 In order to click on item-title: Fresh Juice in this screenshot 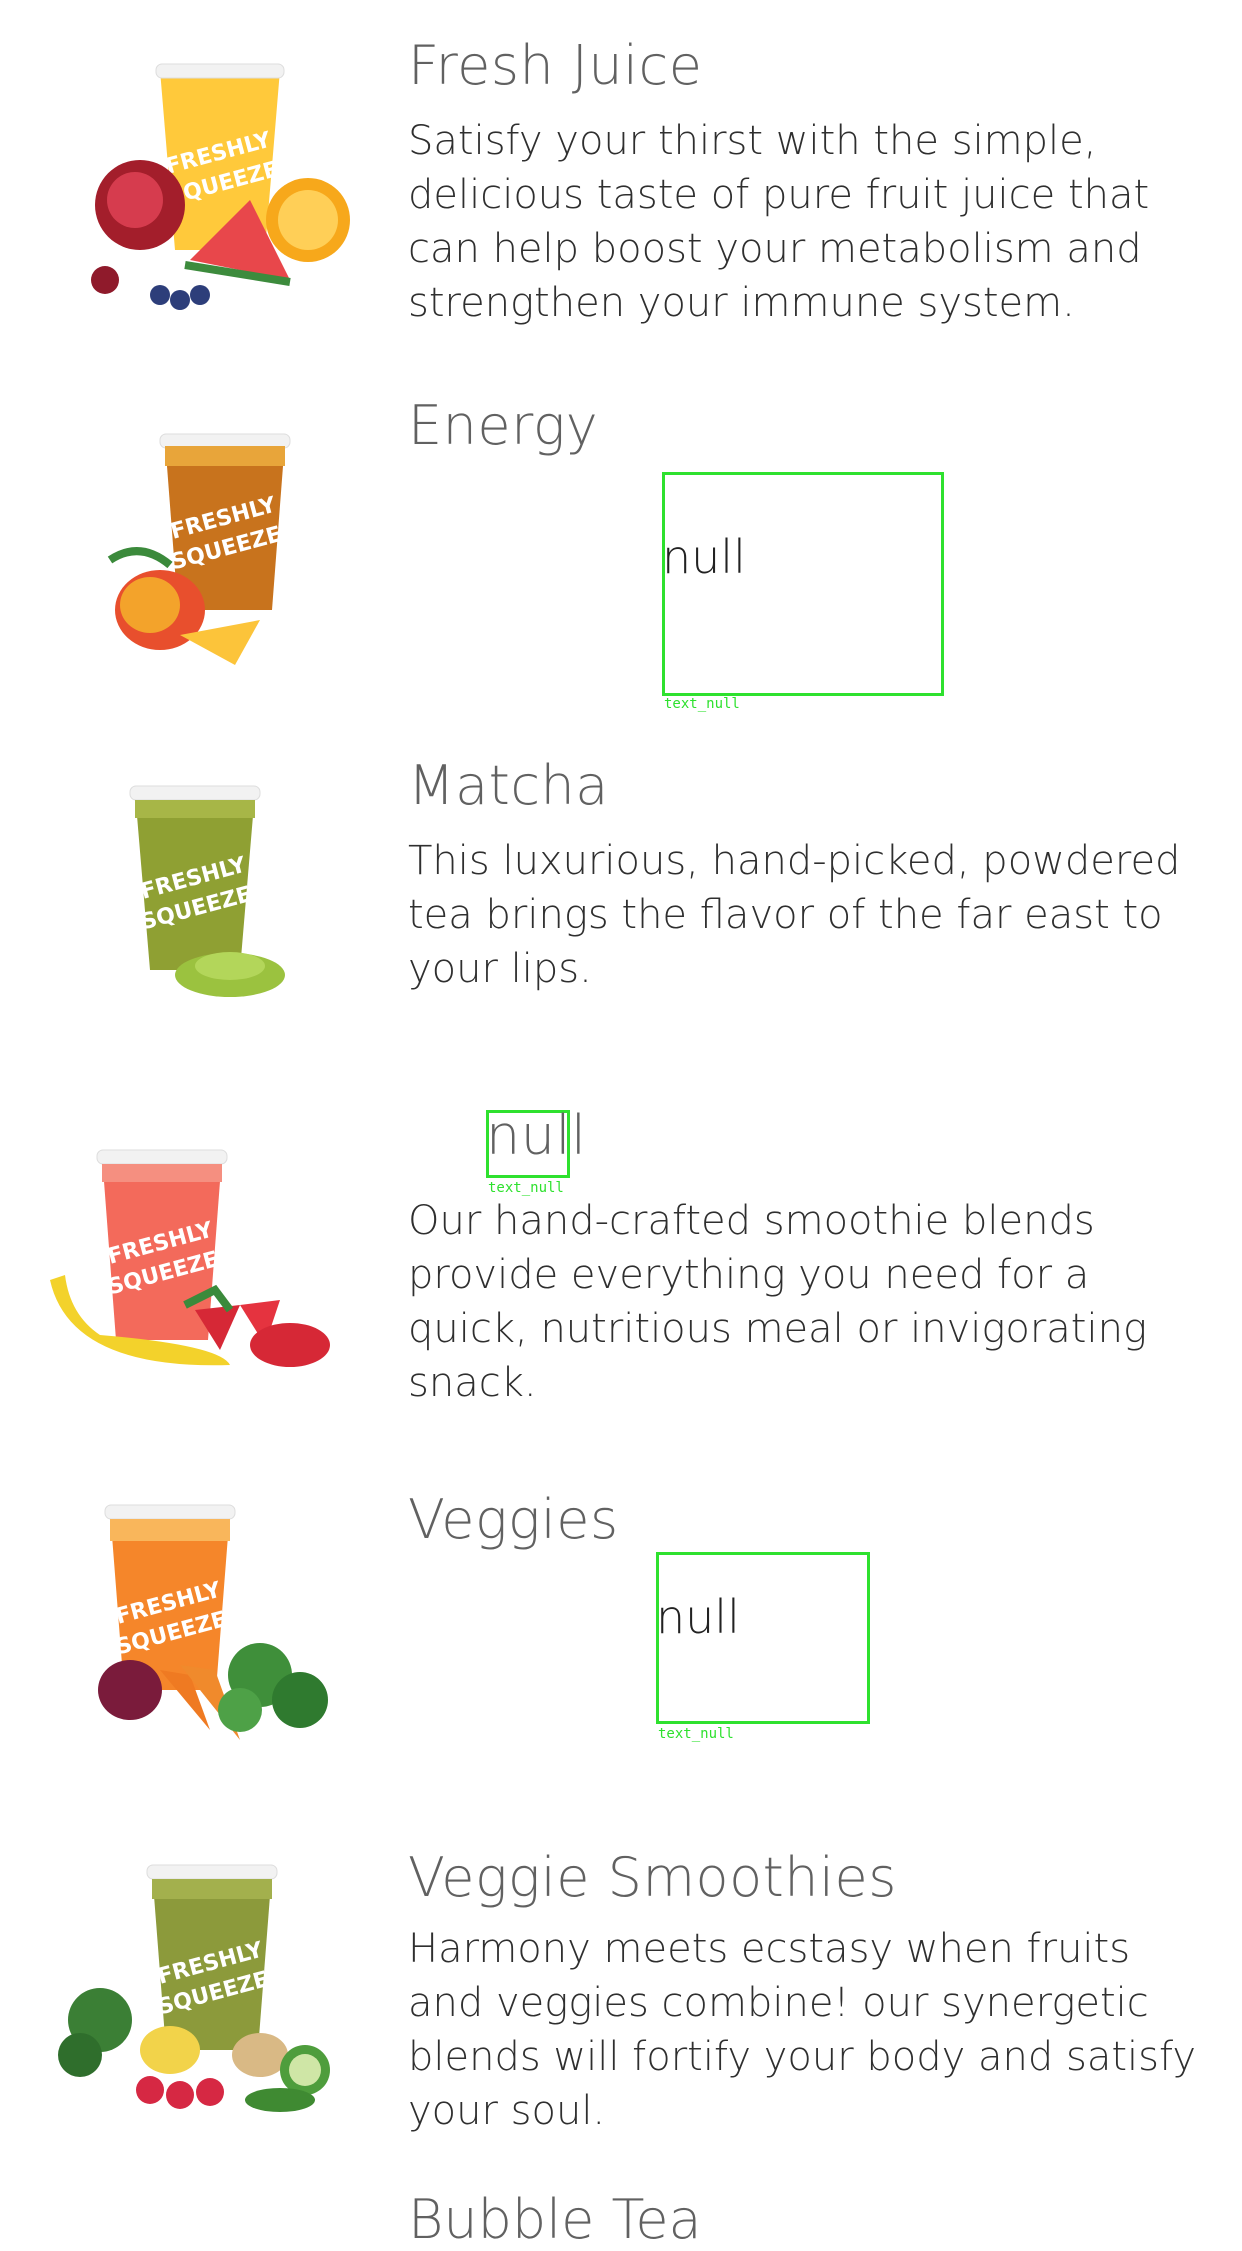, I will do `click(555, 65)`.